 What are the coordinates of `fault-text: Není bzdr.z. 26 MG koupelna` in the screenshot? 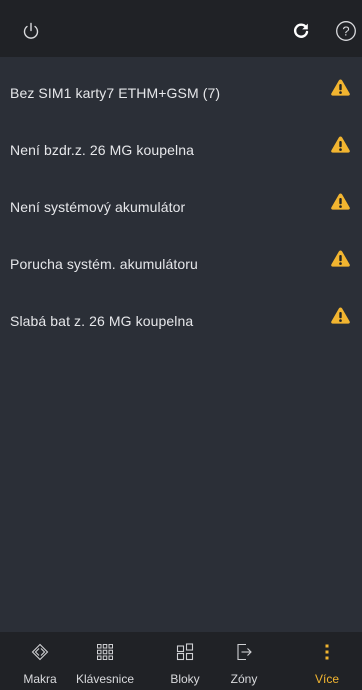 It's located at (102, 150).